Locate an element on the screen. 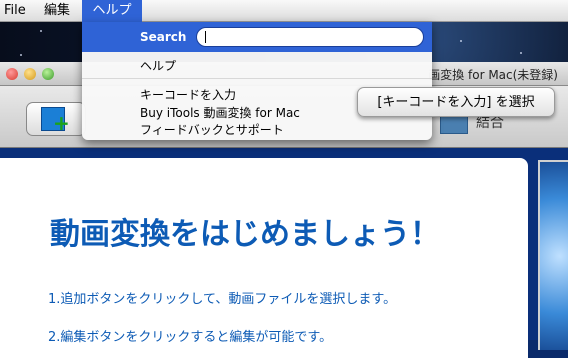 This screenshot has height=358, width=568. menu-item-help: ヘルプ is located at coordinates (158, 65).